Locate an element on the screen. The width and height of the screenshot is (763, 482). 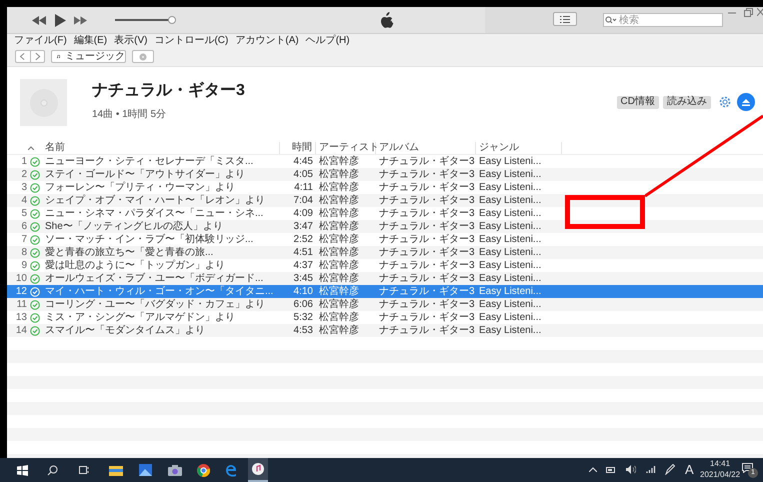
folder-icon is located at coordinates (116, 470).